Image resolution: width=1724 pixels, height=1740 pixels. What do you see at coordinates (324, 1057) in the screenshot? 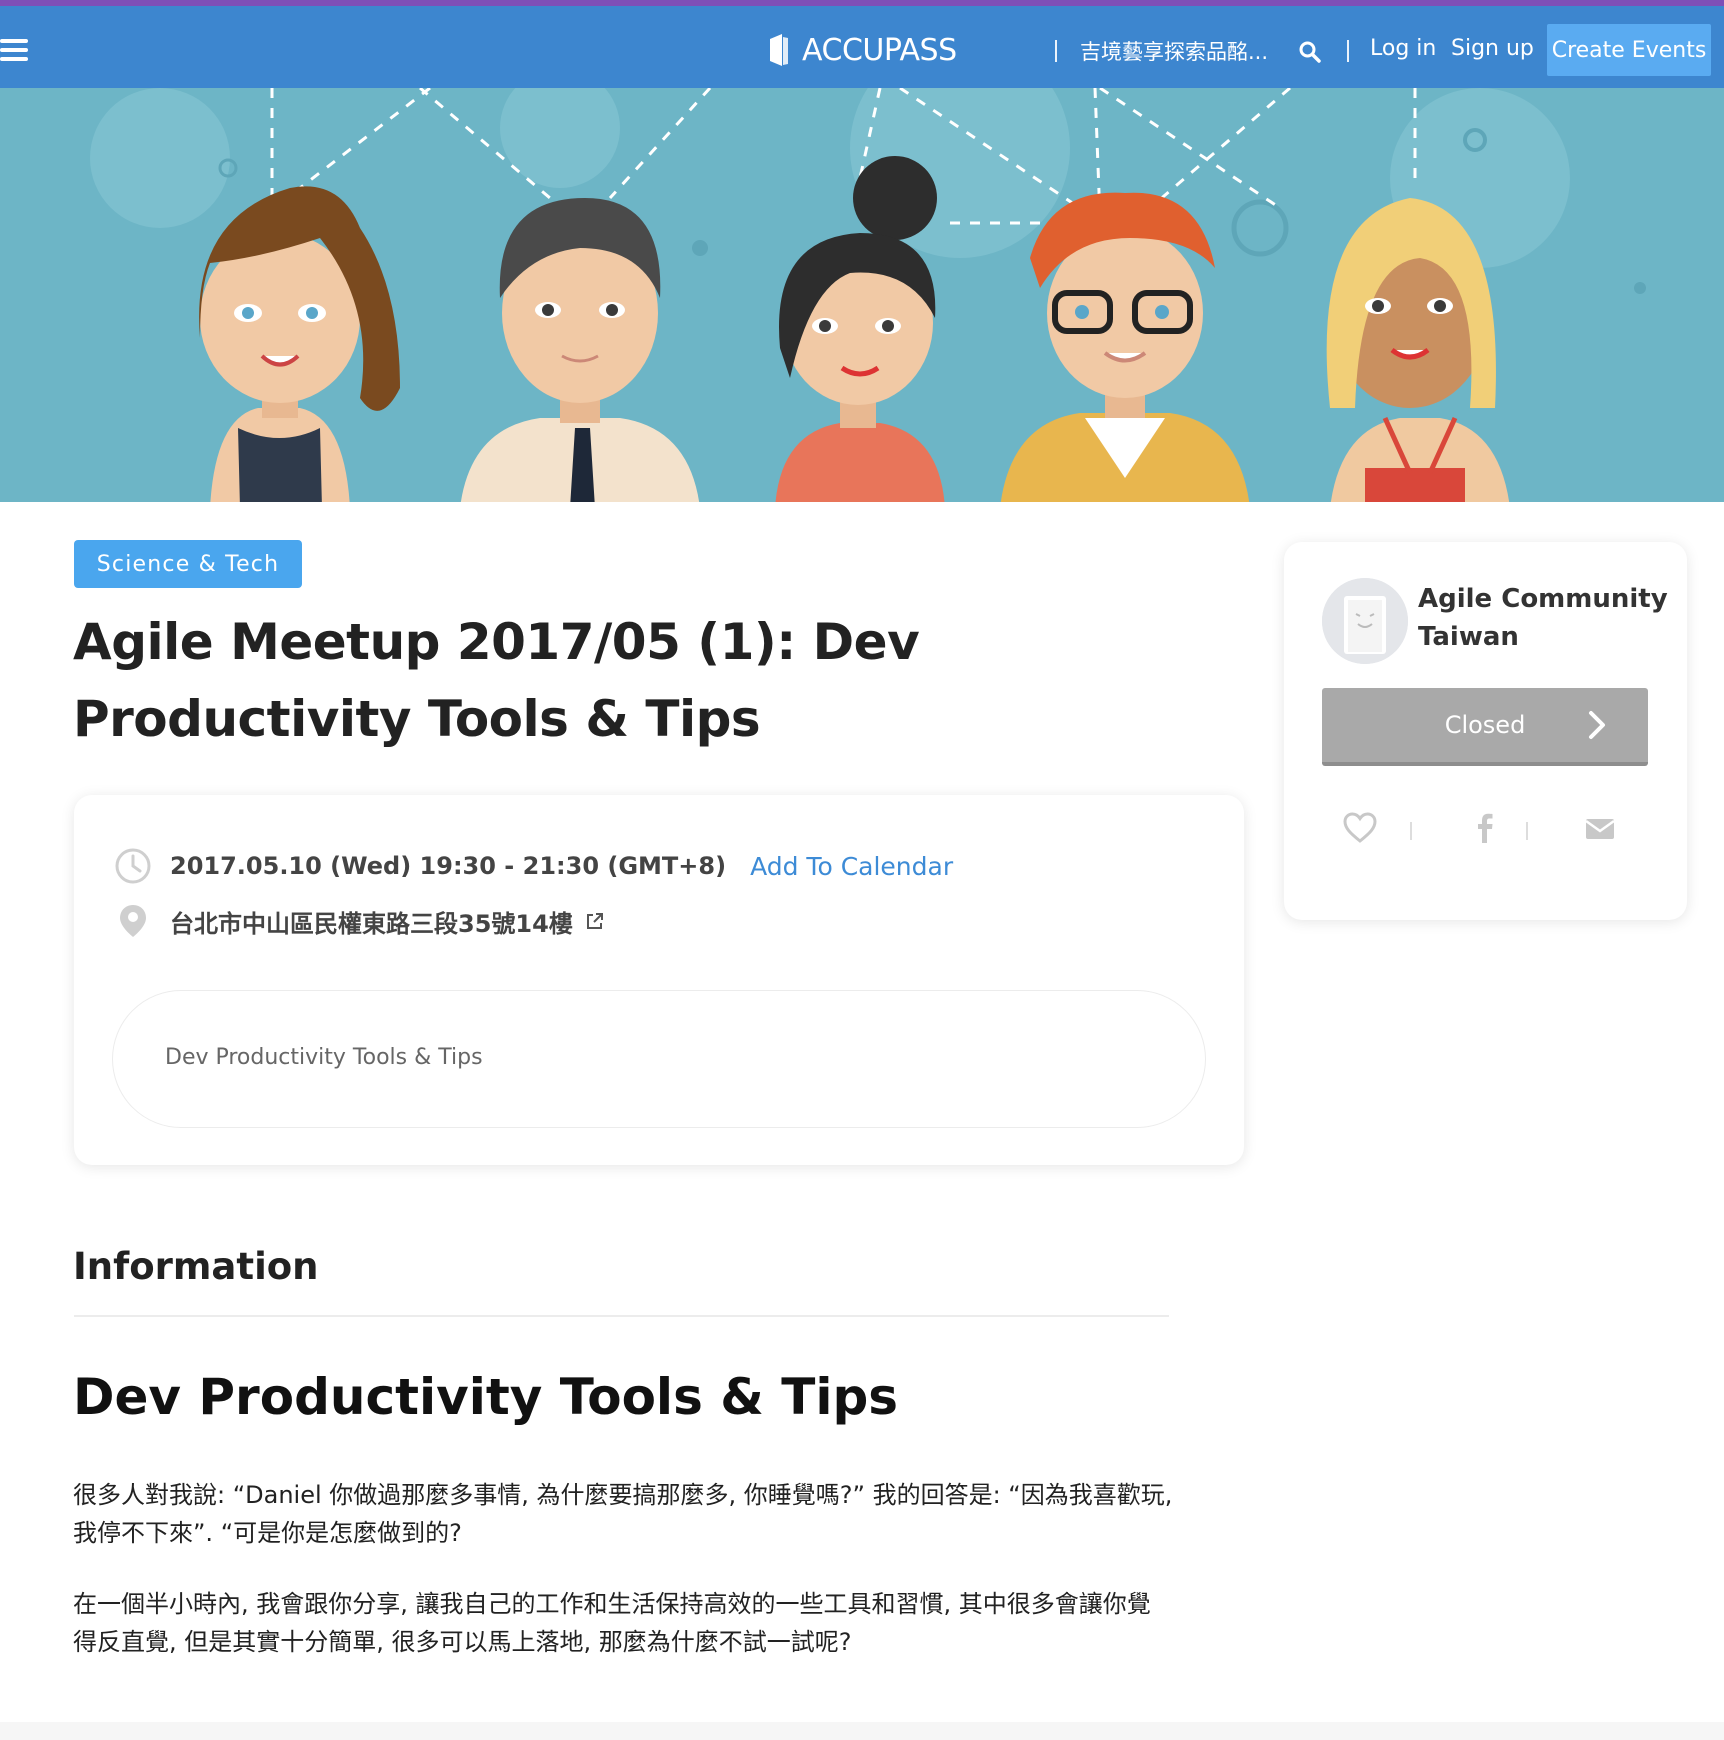
I see `event-summary: Dev Productivity Tools & Tips` at bounding box center [324, 1057].